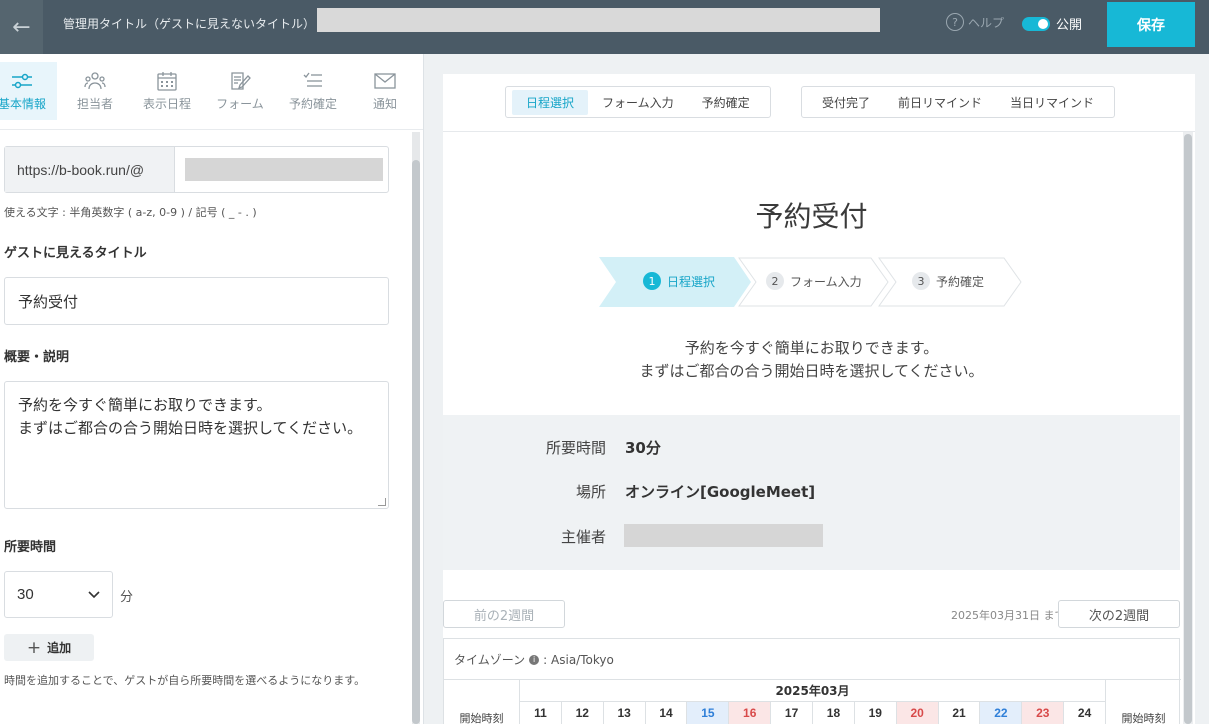 The width and height of the screenshot is (1209, 724). Describe the element at coordinates (240, 103) in the screenshot. I see `tab-label: フォーム` at that location.